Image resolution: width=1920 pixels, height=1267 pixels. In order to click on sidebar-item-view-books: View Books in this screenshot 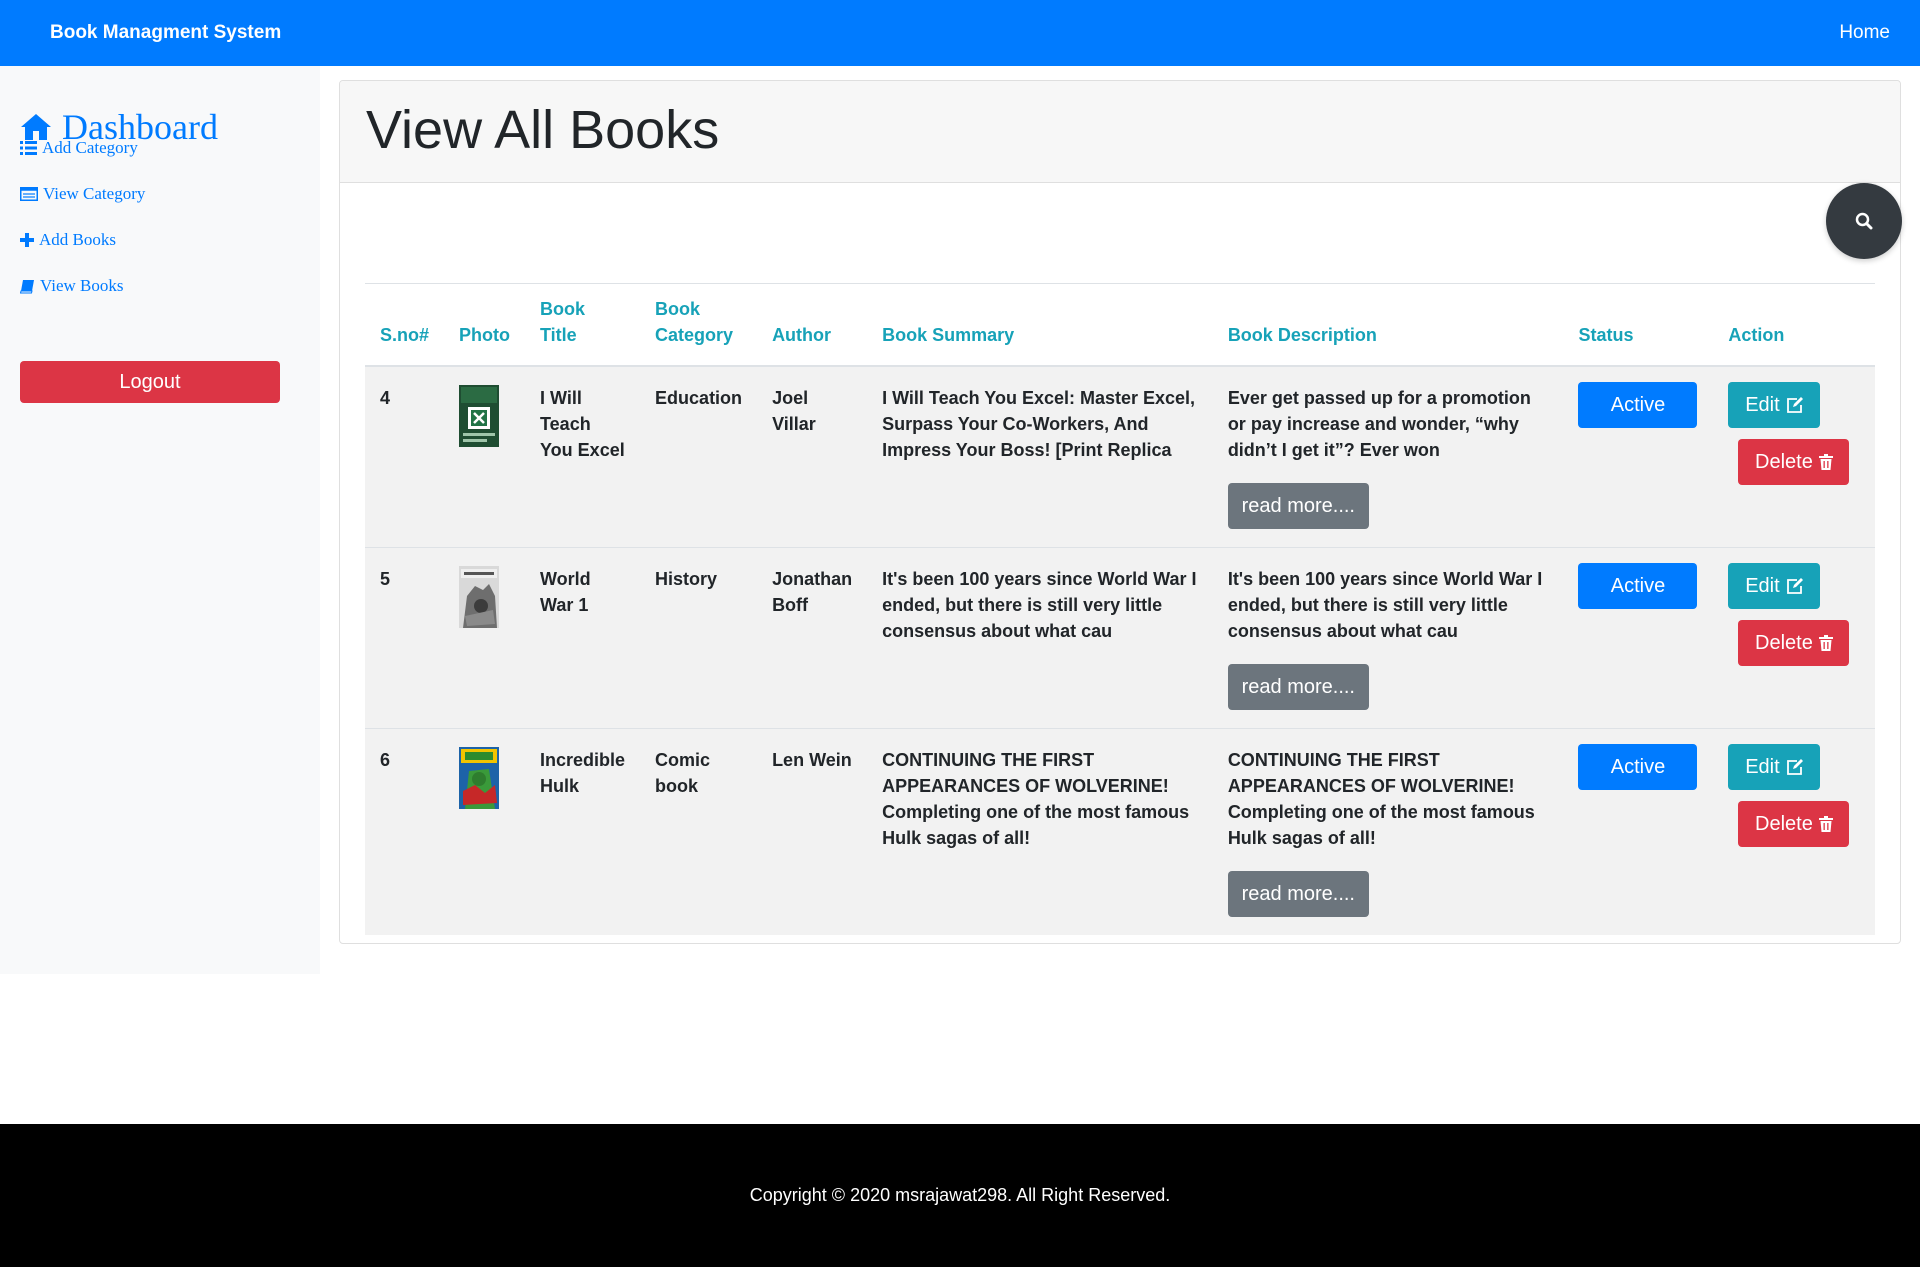, I will do `click(72, 286)`.